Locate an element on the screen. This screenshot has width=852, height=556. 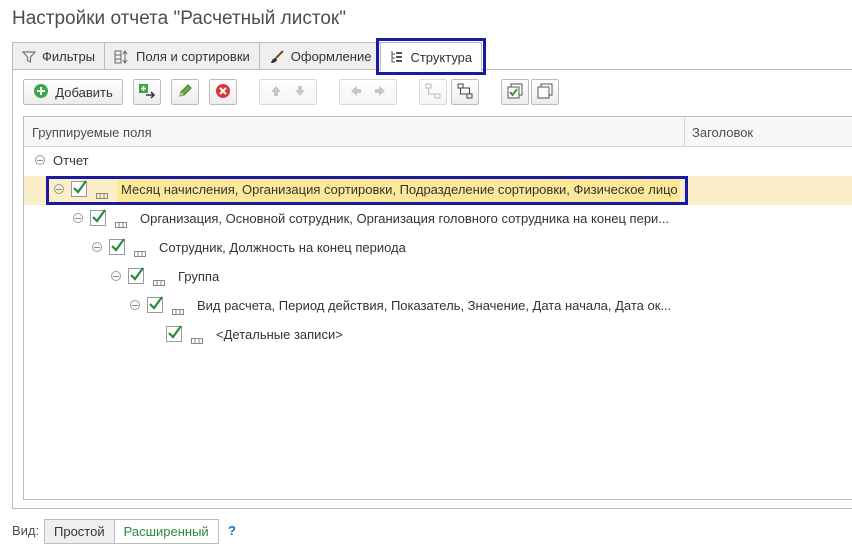
tree-row-detail-records: <Детальные записи> is located at coordinates (438, 335).